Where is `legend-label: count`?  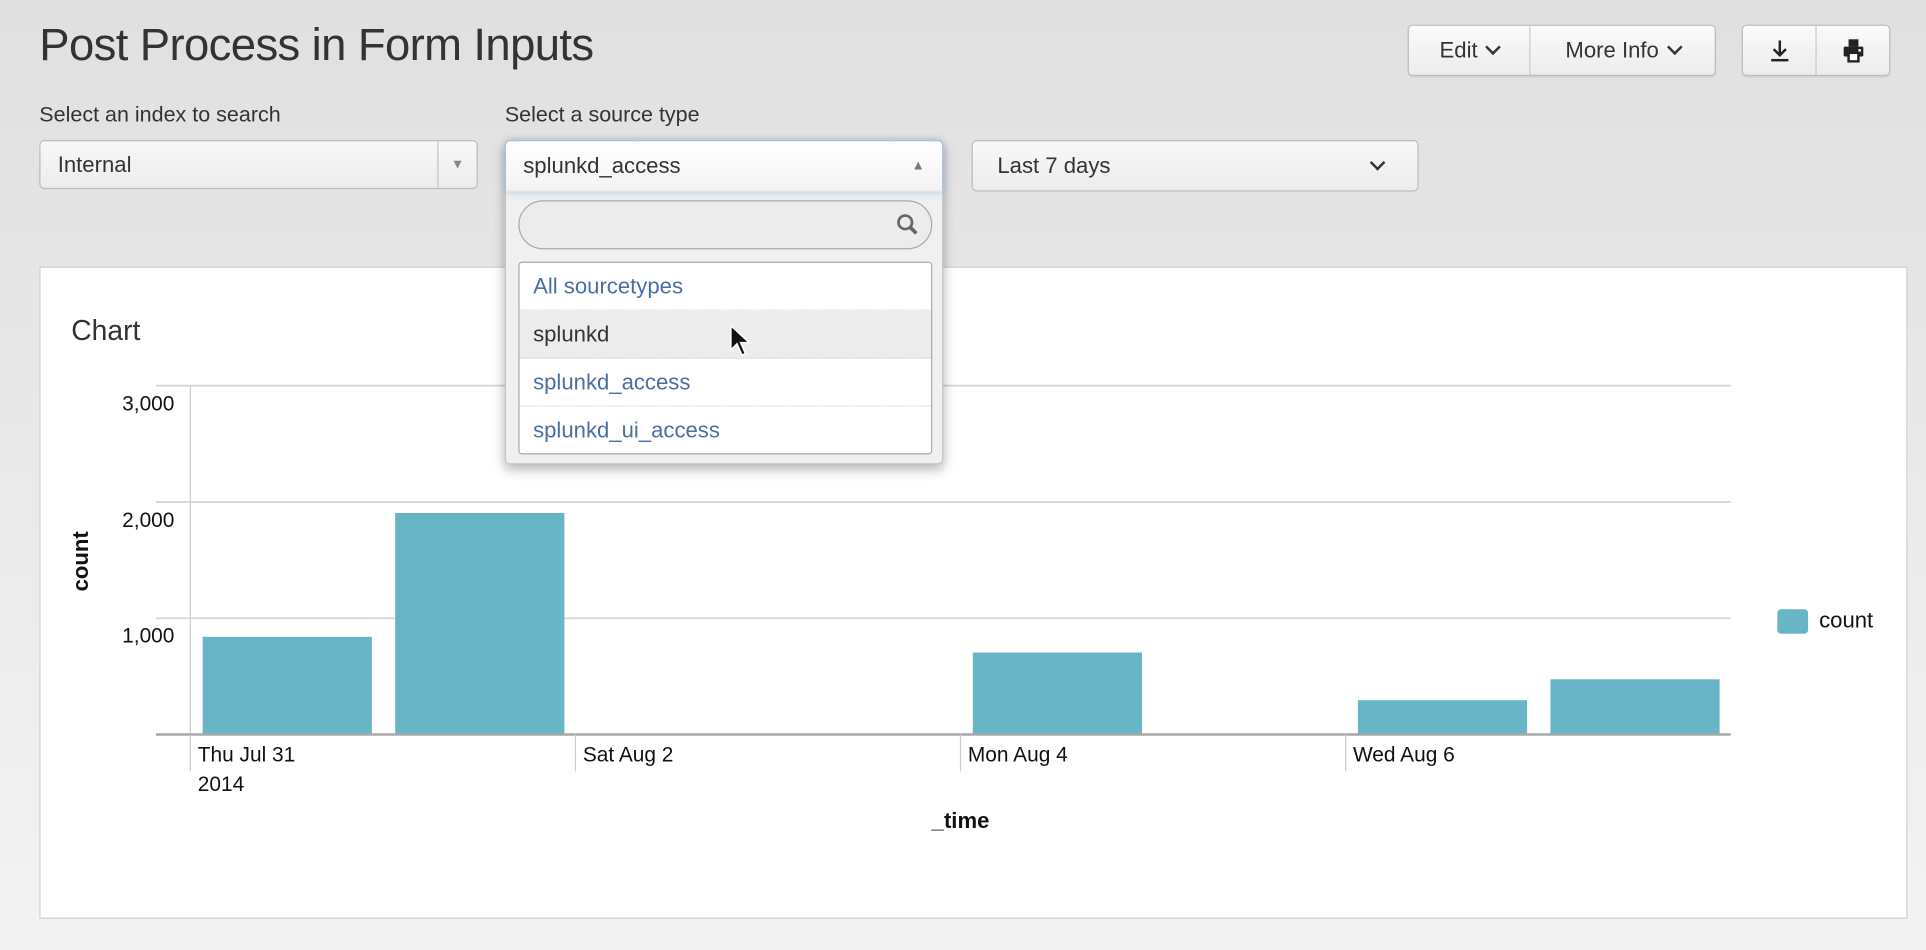 legend-label: count is located at coordinates (1846, 621).